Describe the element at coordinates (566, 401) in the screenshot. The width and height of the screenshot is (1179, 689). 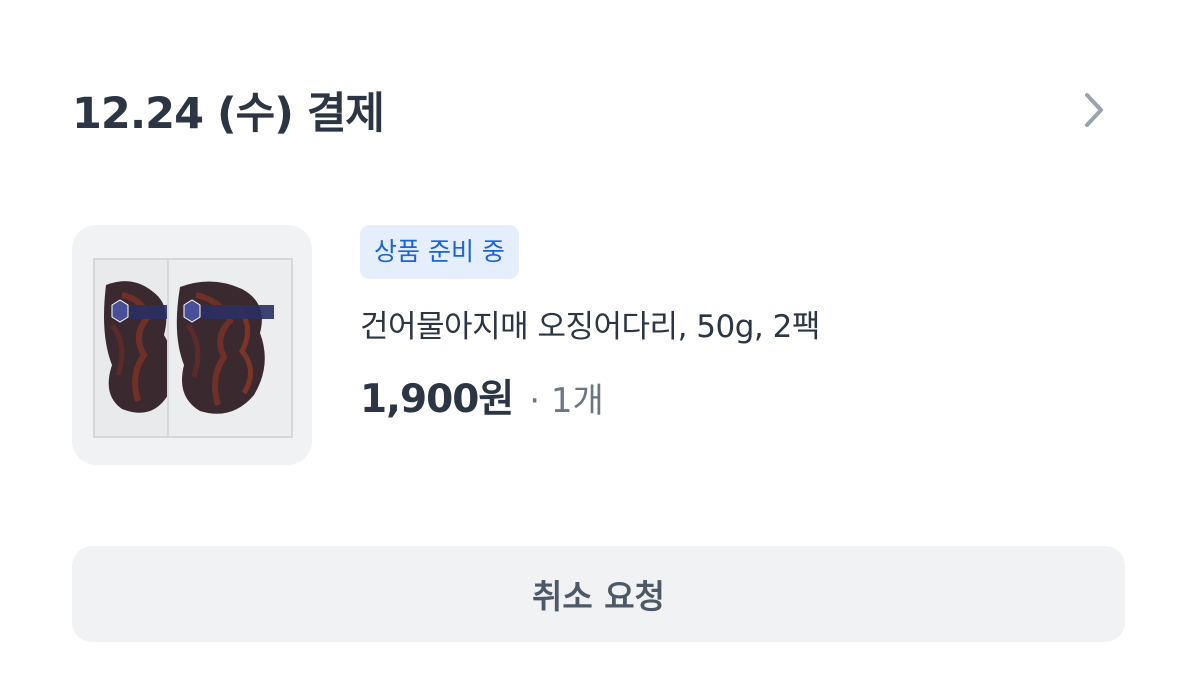
I see `product-quantity: · 1개` at that location.